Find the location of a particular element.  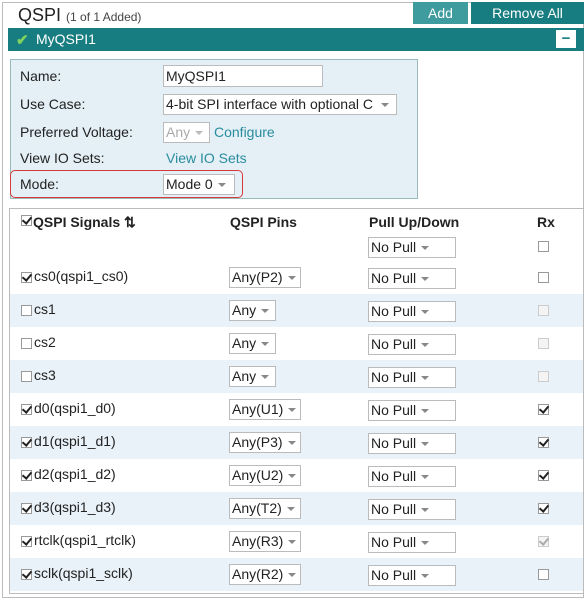

page-title: QSPI (1 of 1 Added) is located at coordinates (79, 15).